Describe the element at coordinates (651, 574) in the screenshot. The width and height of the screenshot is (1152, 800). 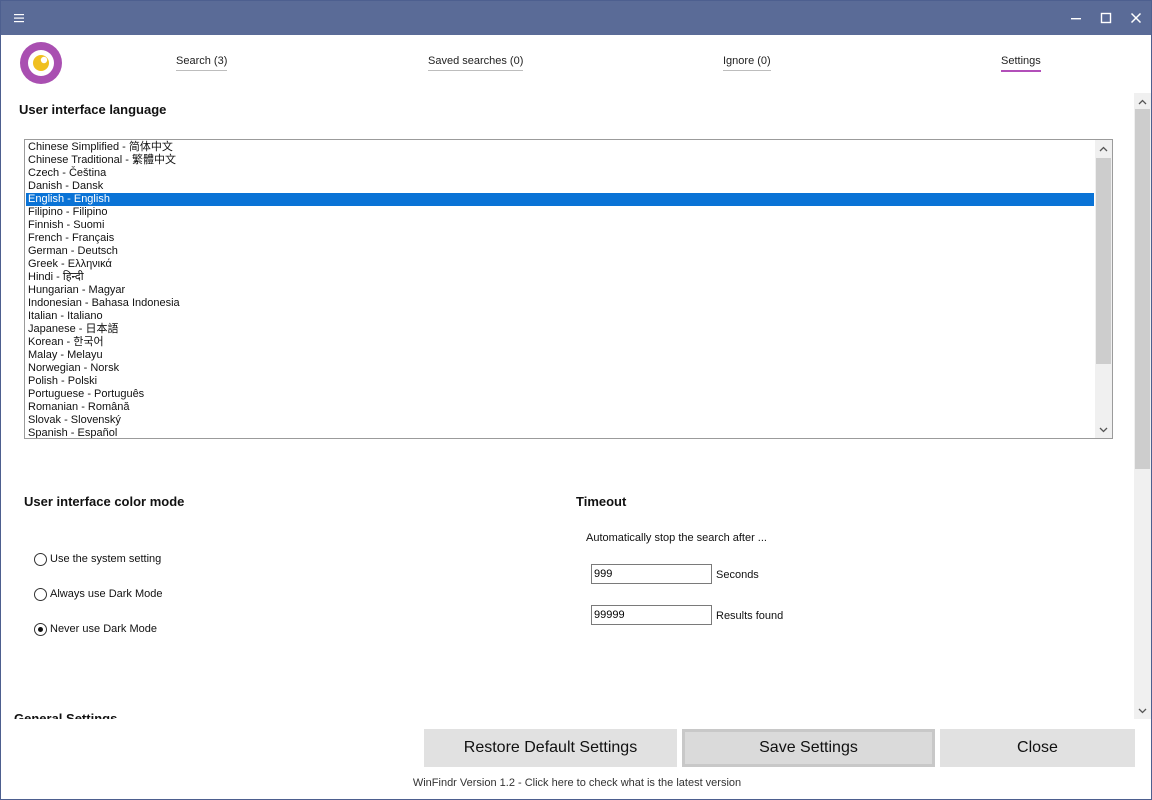
I see `seconds-input` at that location.